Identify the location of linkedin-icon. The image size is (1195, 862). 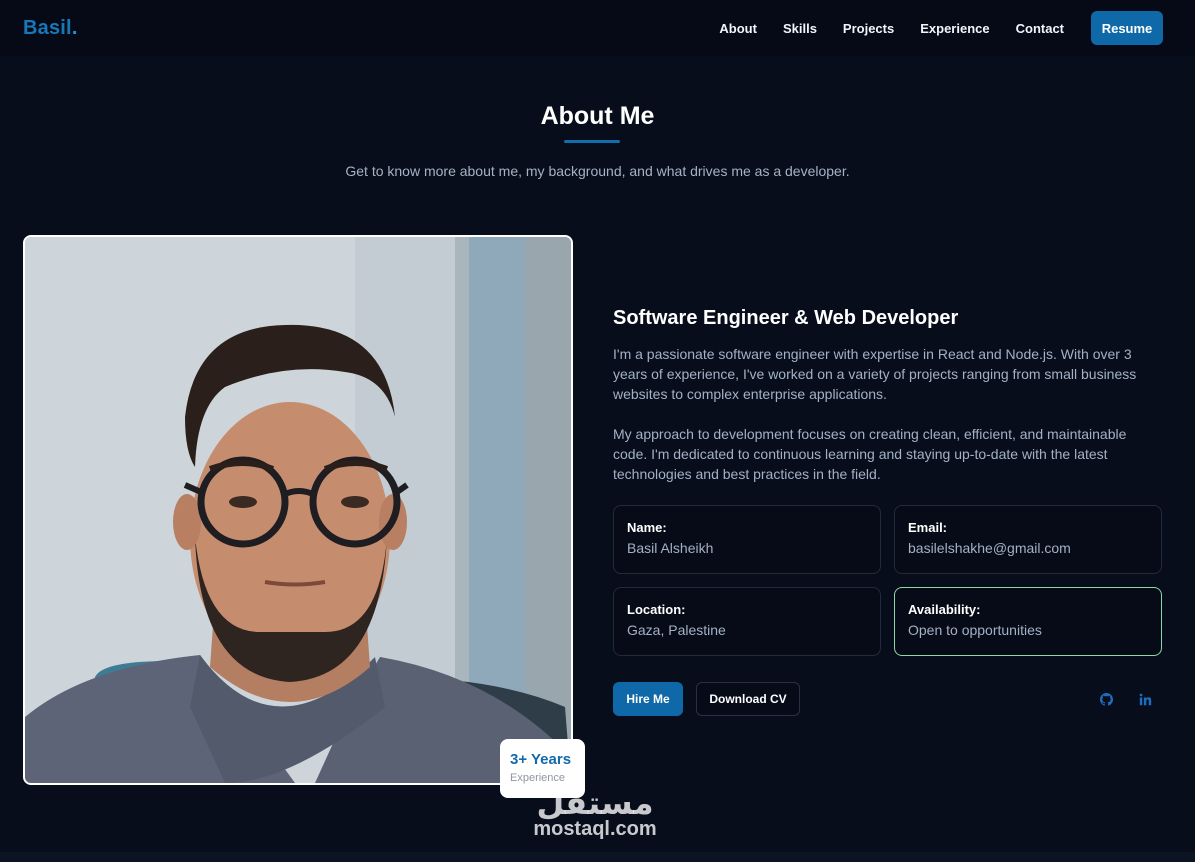
(1145, 699).